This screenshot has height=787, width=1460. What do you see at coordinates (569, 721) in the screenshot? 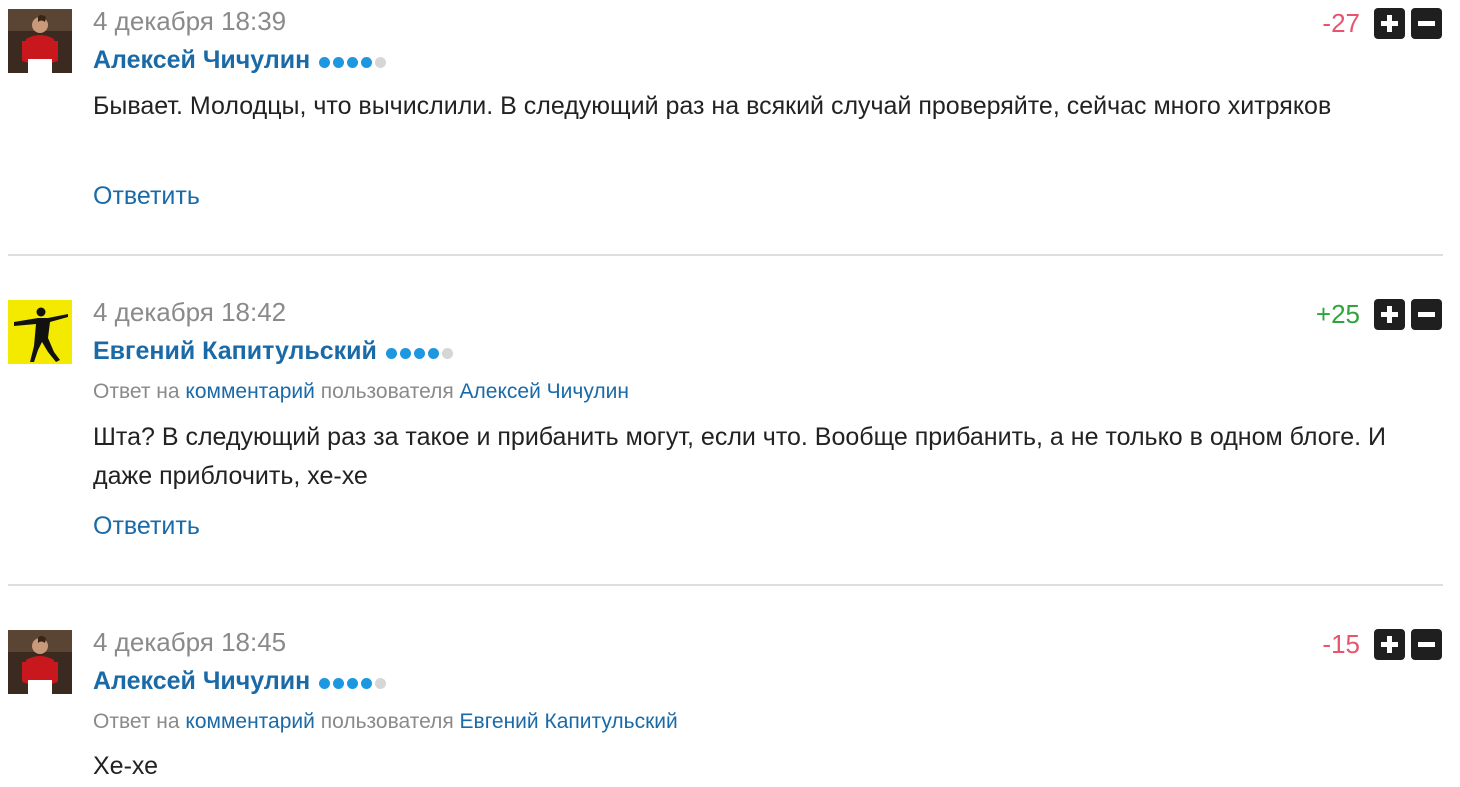
I see `reply-user-link: Евгений Капитульский` at bounding box center [569, 721].